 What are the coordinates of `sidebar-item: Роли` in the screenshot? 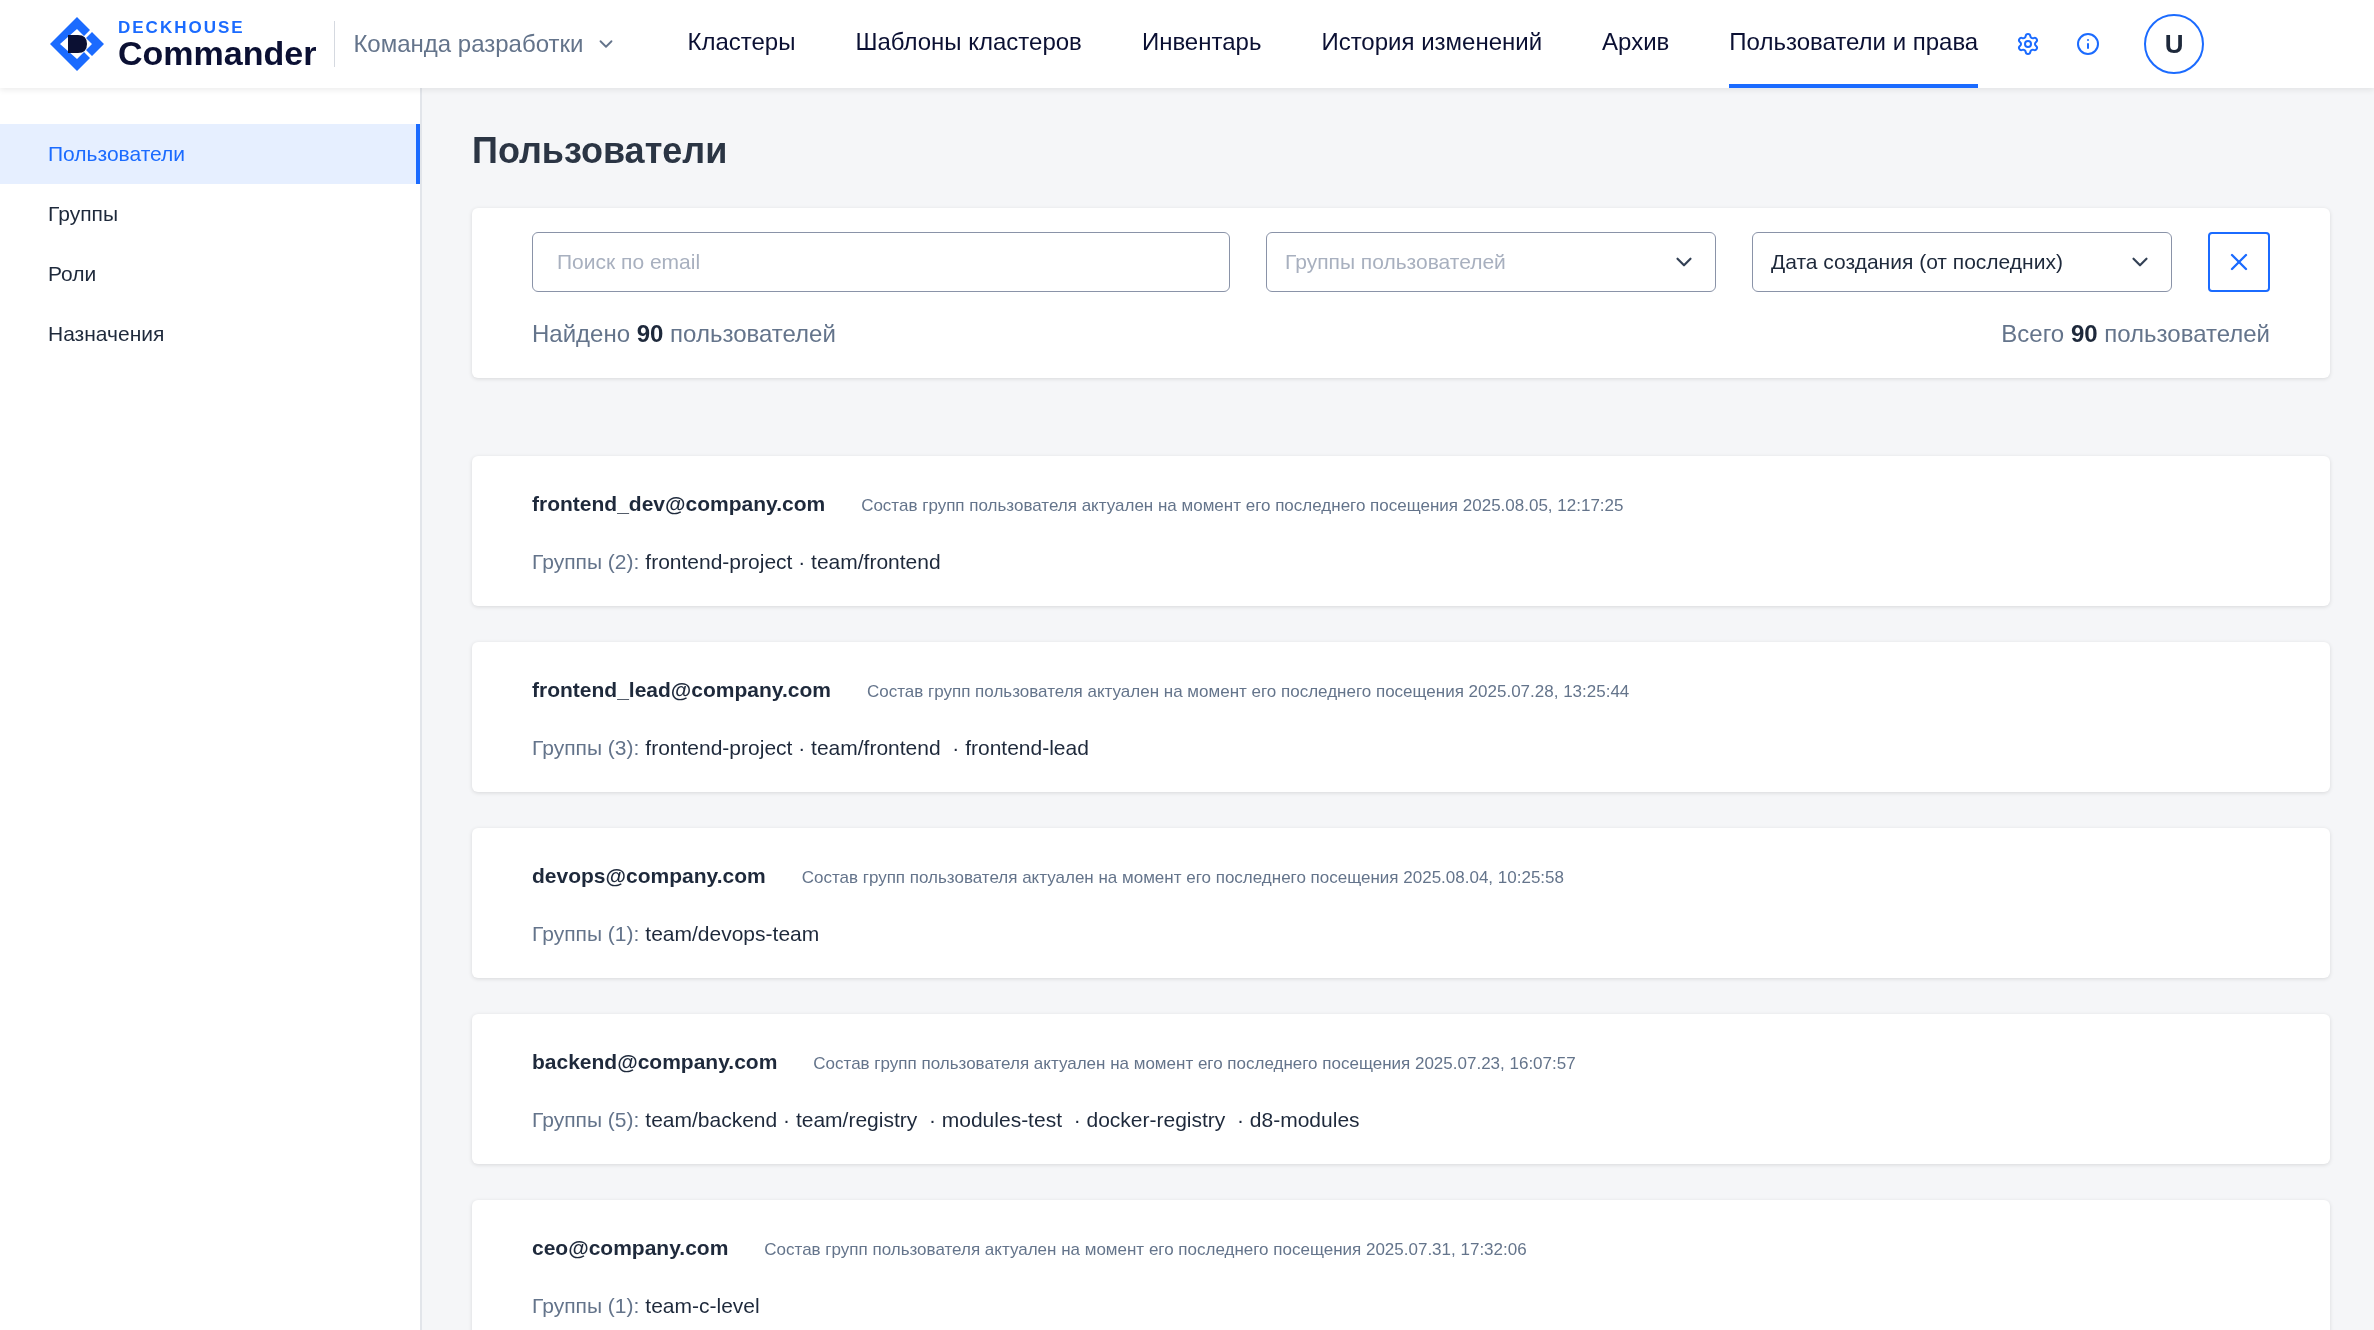 It's located at (210, 274).